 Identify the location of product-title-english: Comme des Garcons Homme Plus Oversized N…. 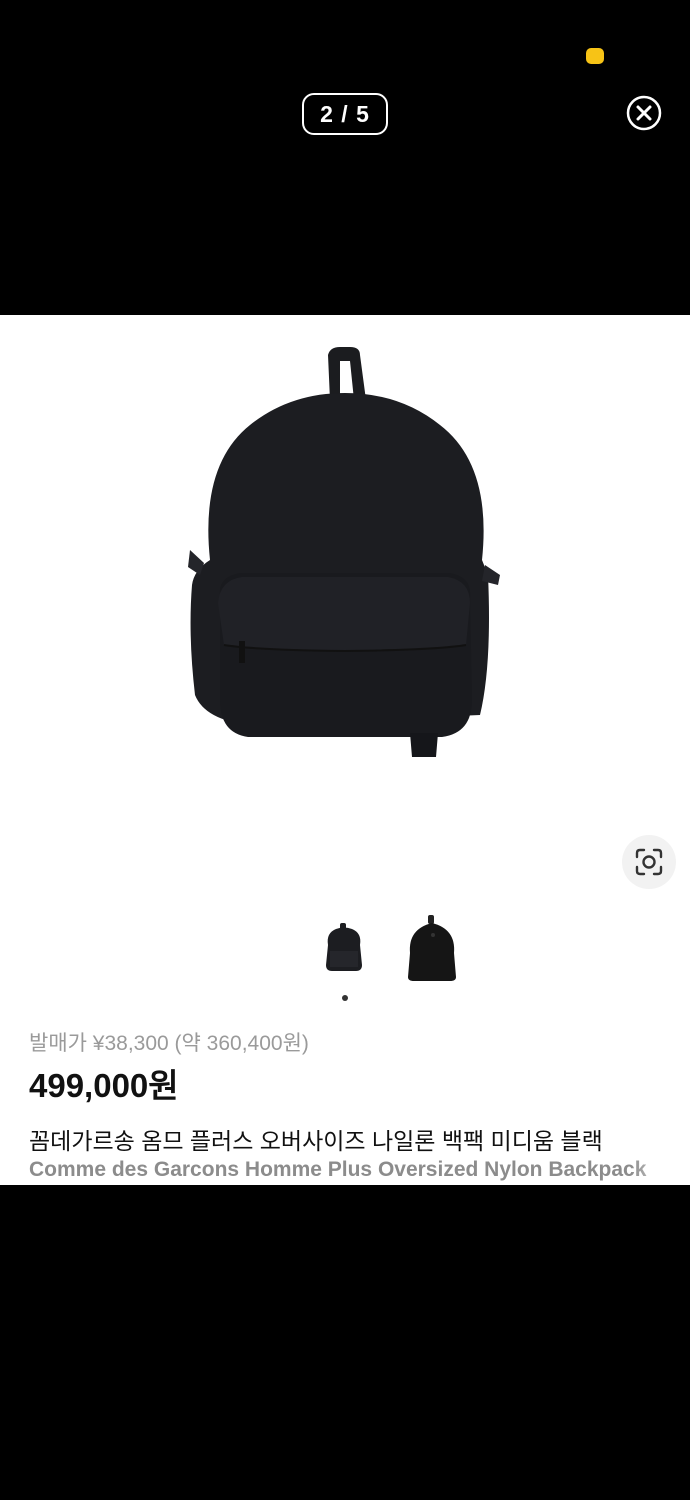
(338, 1169).